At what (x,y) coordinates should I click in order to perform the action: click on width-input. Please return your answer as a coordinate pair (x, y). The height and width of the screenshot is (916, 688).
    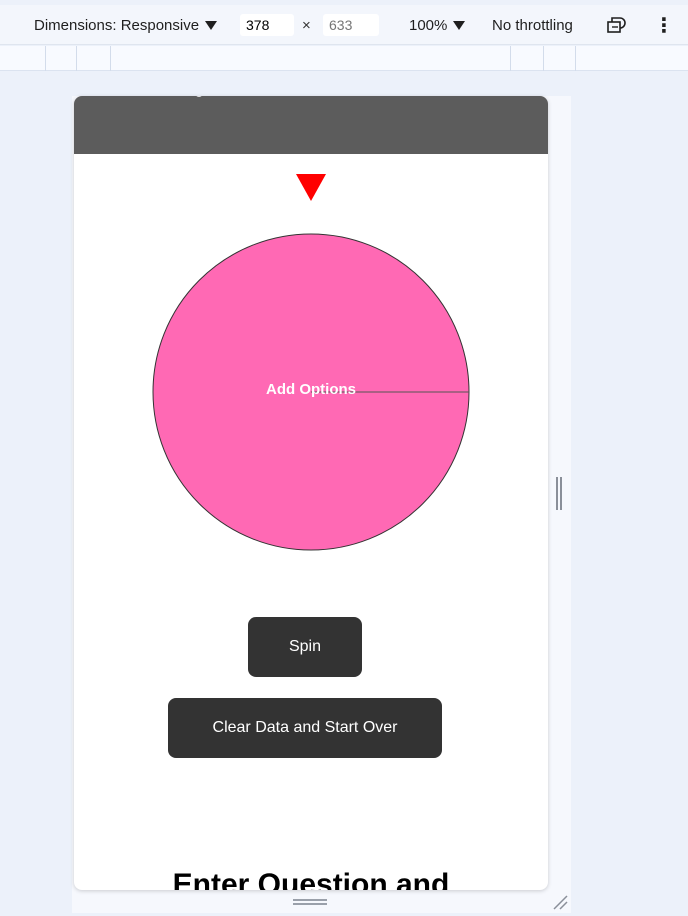
    Looking at the image, I should click on (267, 25).